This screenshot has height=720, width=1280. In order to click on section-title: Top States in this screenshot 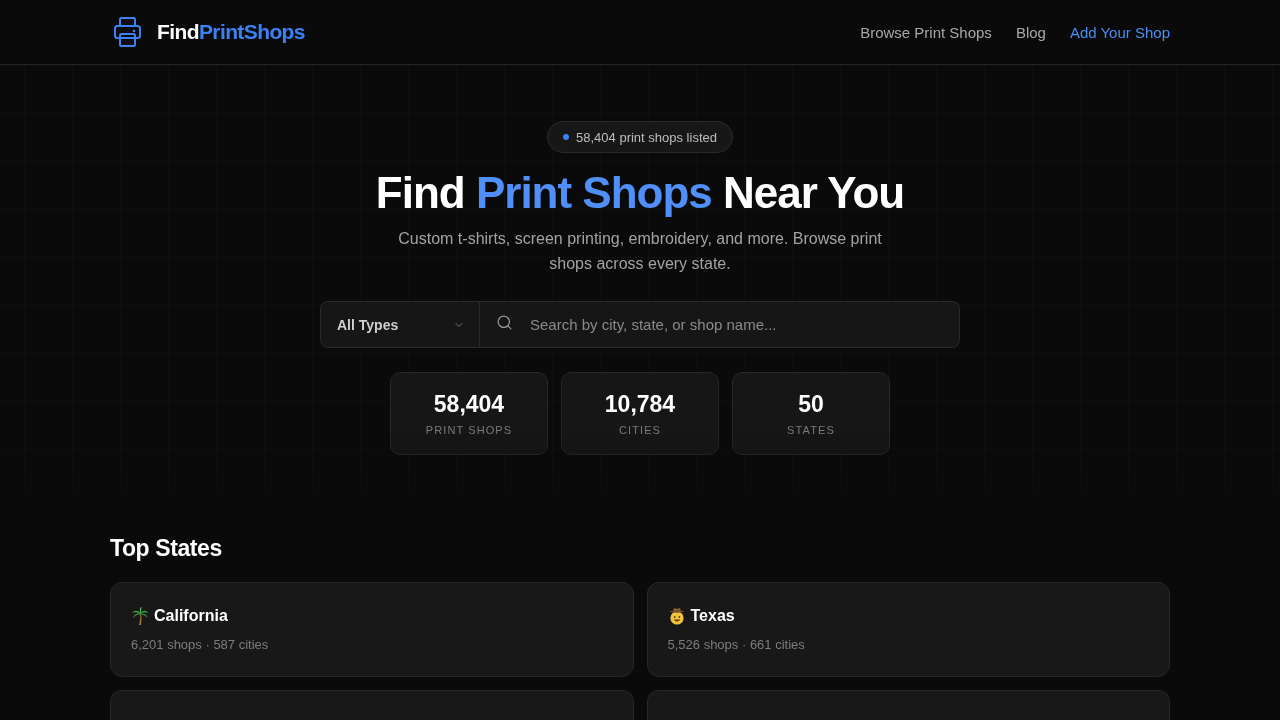, I will do `click(166, 548)`.